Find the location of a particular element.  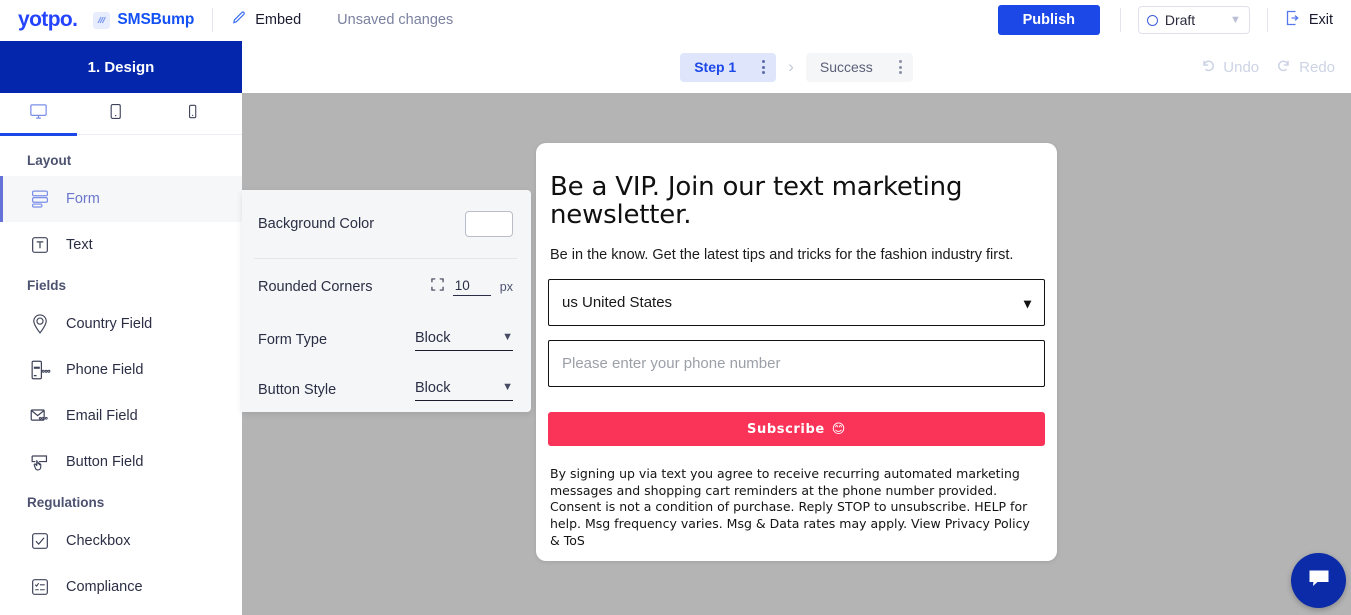

step-bar: Step 1 › Success is located at coordinates (796, 67).